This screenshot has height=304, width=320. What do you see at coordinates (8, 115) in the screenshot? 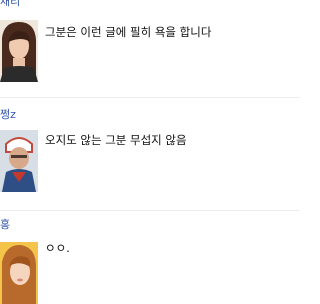
I see `comment-author: 쩡z` at bounding box center [8, 115].